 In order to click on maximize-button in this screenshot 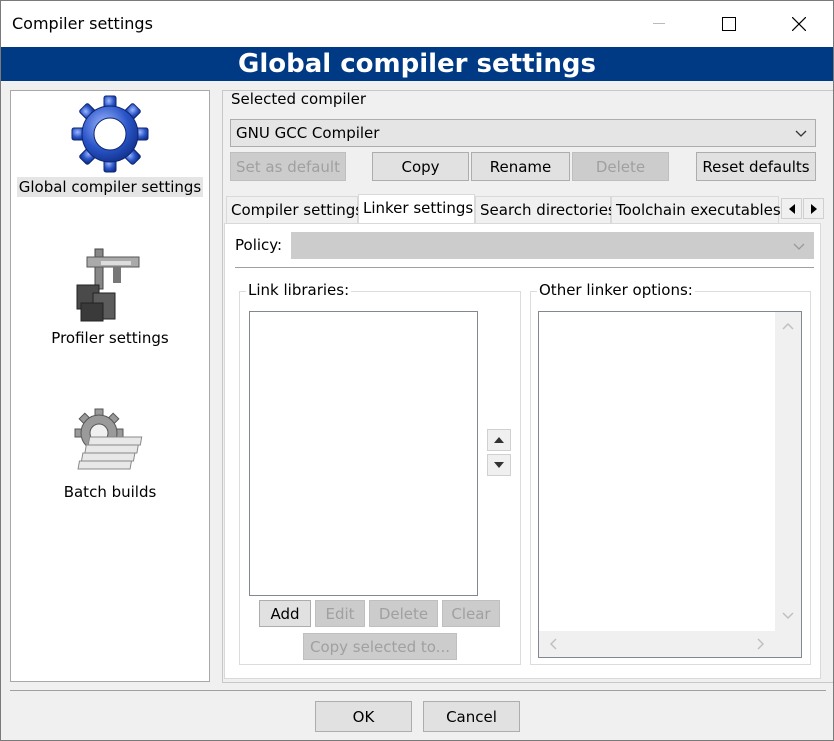, I will do `click(729, 24)`.